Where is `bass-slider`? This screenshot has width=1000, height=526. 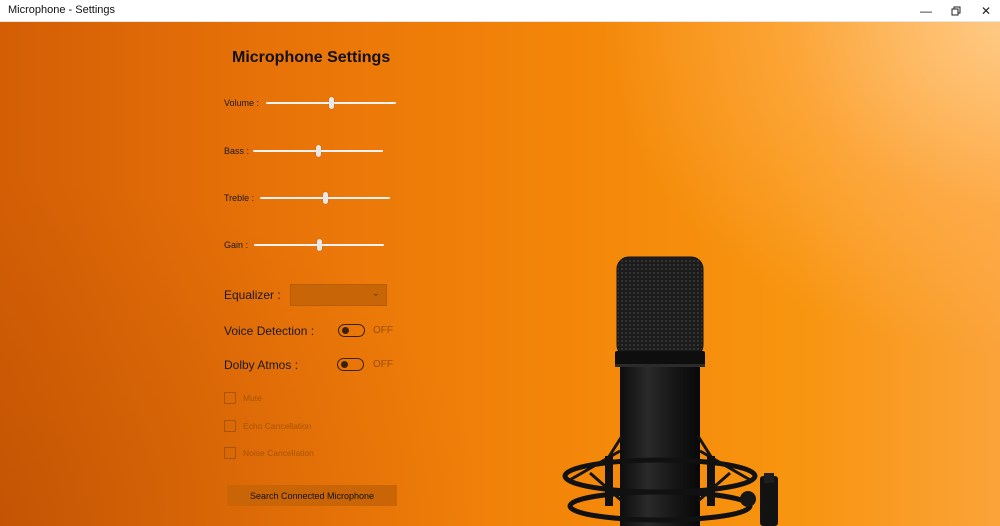
bass-slider is located at coordinates (318, 151).